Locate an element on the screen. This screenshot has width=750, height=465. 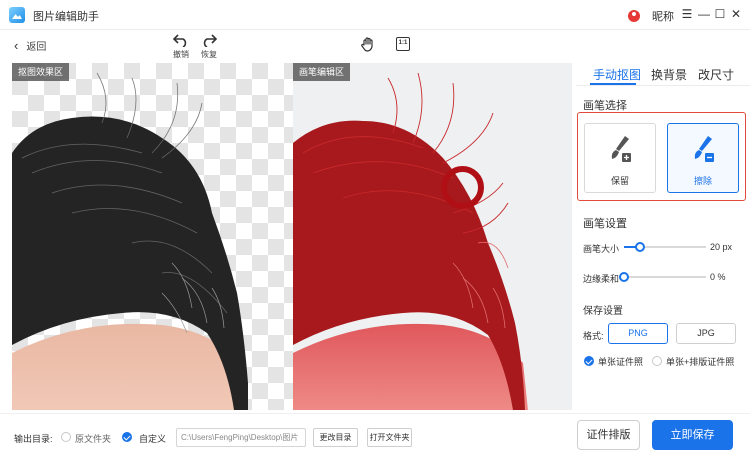
brush-keep-icon is located at coordinates (621, 149).